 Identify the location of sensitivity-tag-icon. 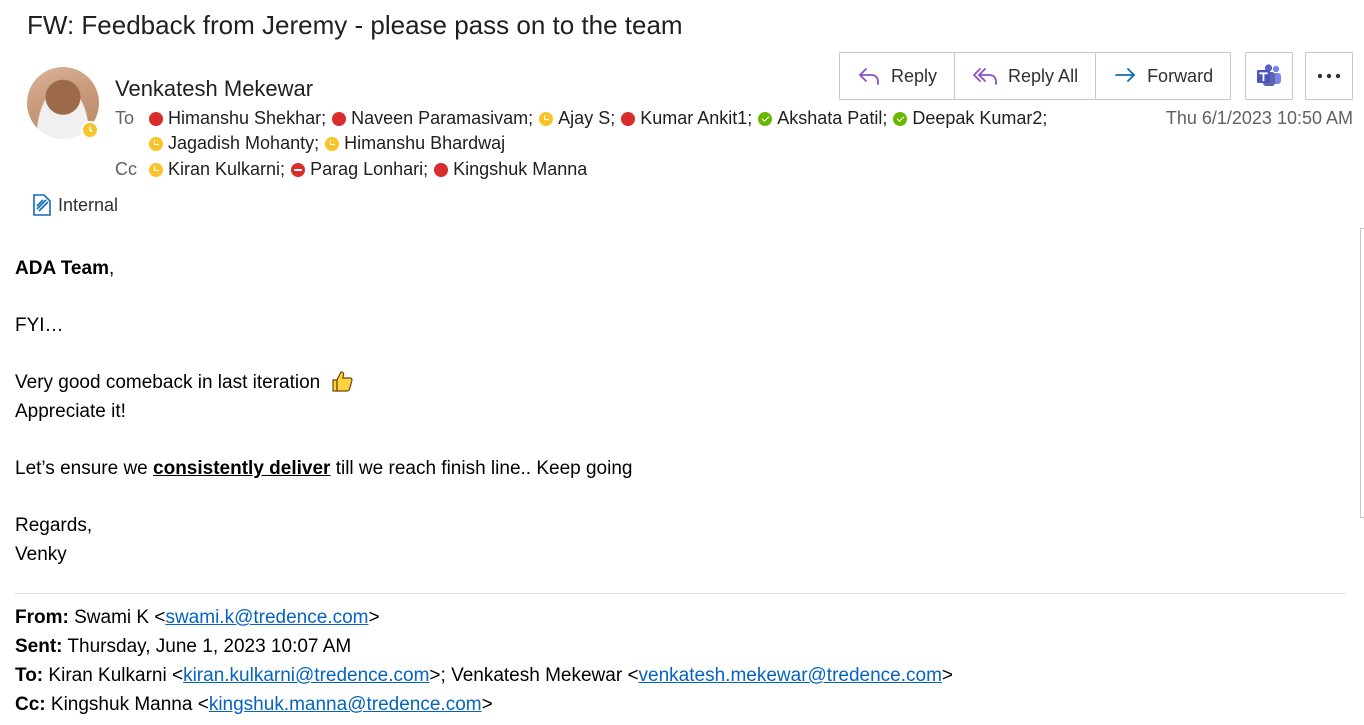
(42, 205).